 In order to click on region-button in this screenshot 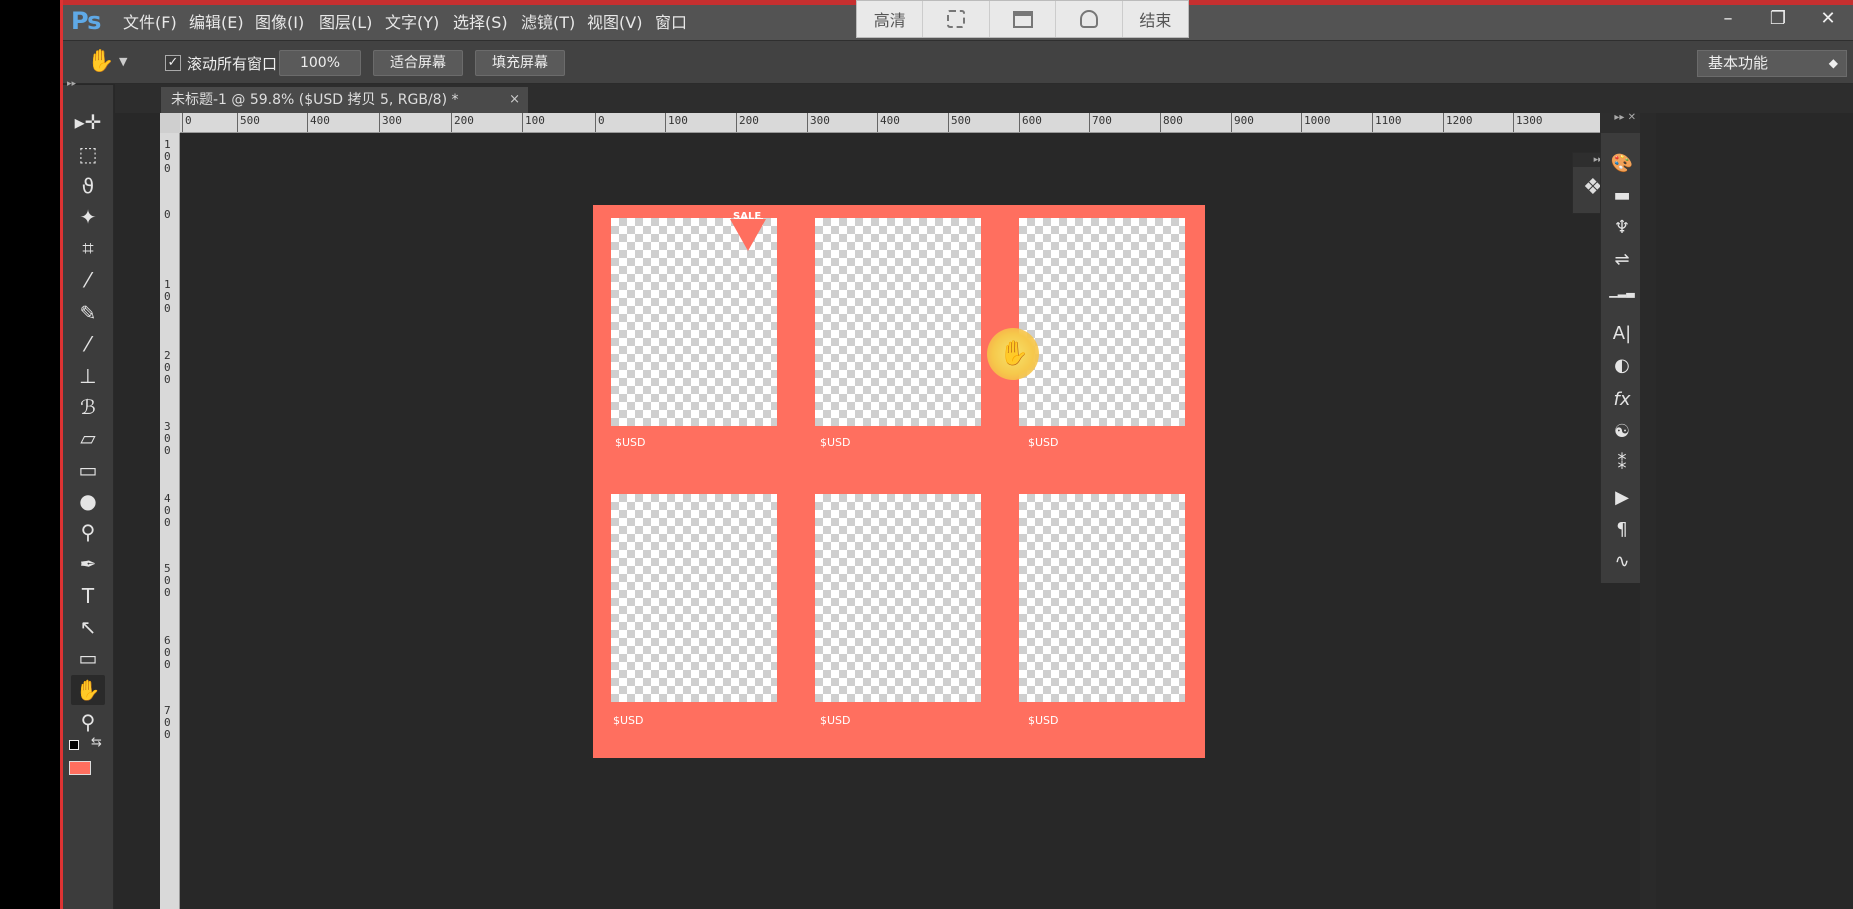, I will do `click(956, 19)`.